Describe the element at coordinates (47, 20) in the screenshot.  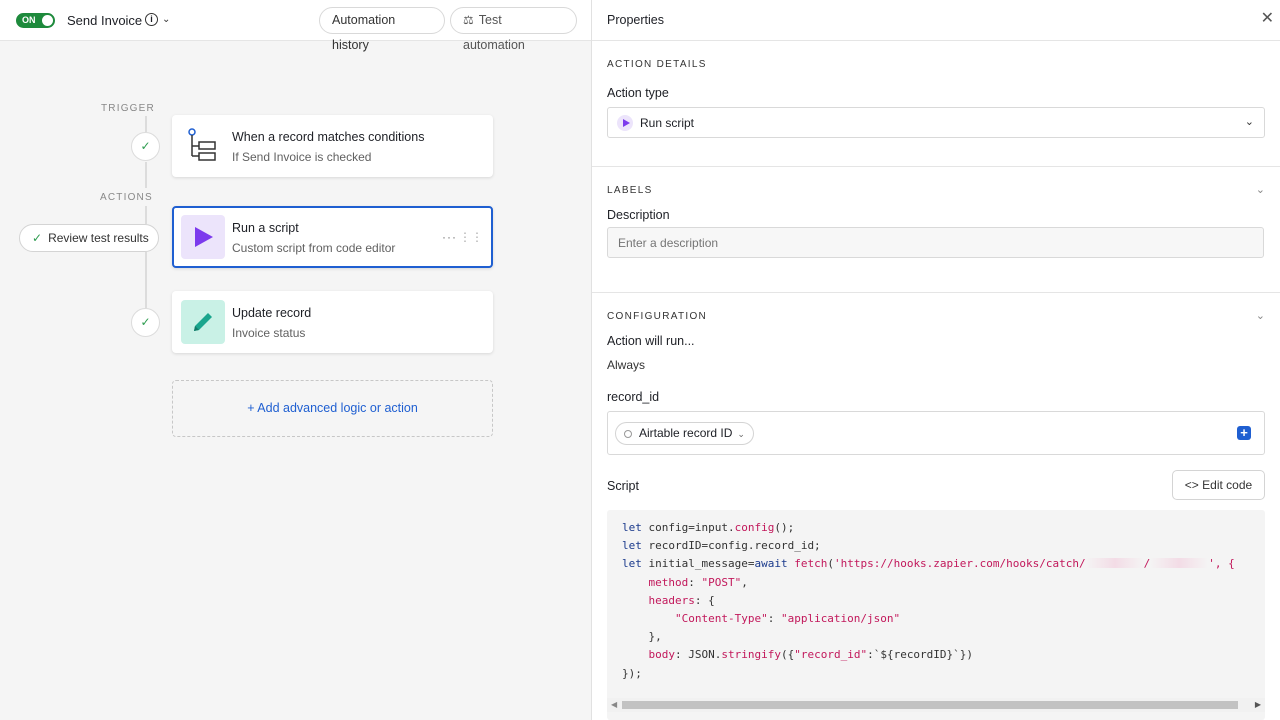
I see `toggle-knob` at that location.